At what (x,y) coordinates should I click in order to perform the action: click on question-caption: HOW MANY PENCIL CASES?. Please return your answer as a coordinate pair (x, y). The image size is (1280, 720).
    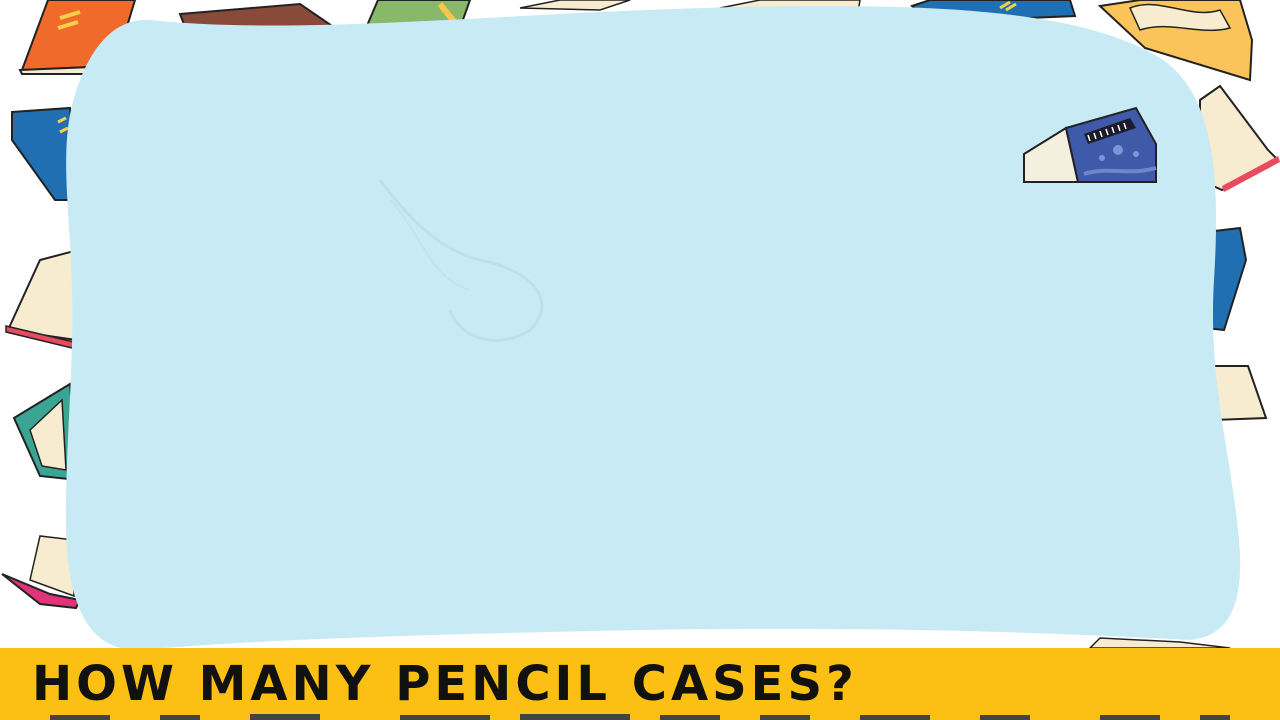
    Looking at the image, I should click on (445, 684).